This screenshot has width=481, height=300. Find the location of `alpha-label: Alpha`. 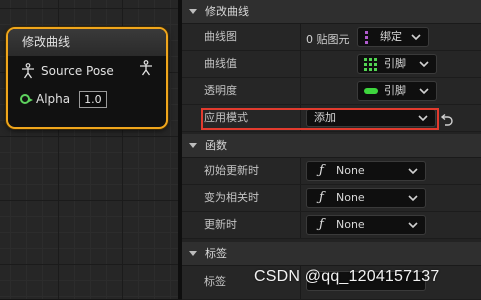

alpha-label: Alpha is located at coordinates (53, 99).